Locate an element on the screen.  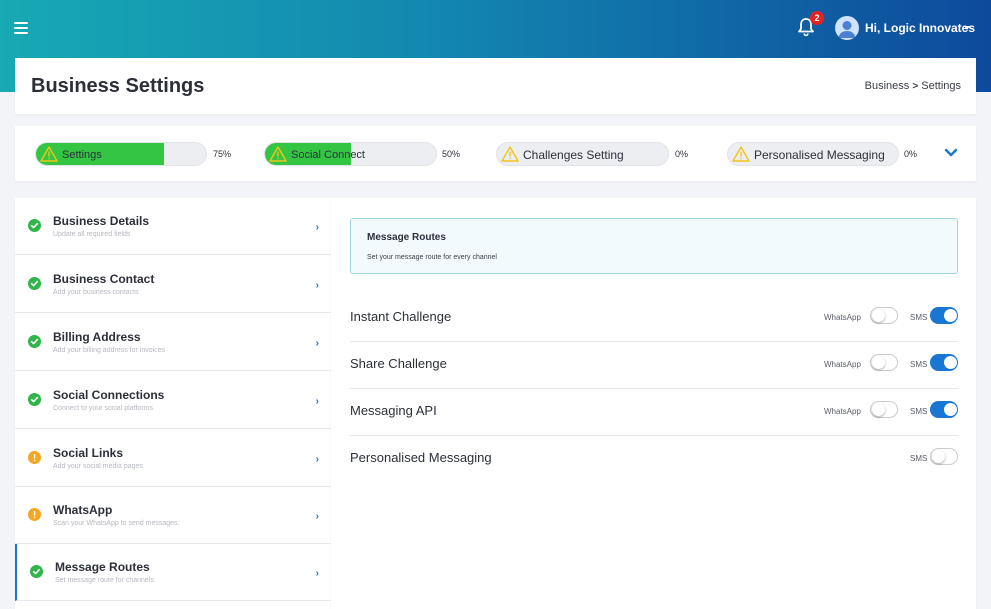
progress-label: Challenges Setting is located at coordinates (573, 155).